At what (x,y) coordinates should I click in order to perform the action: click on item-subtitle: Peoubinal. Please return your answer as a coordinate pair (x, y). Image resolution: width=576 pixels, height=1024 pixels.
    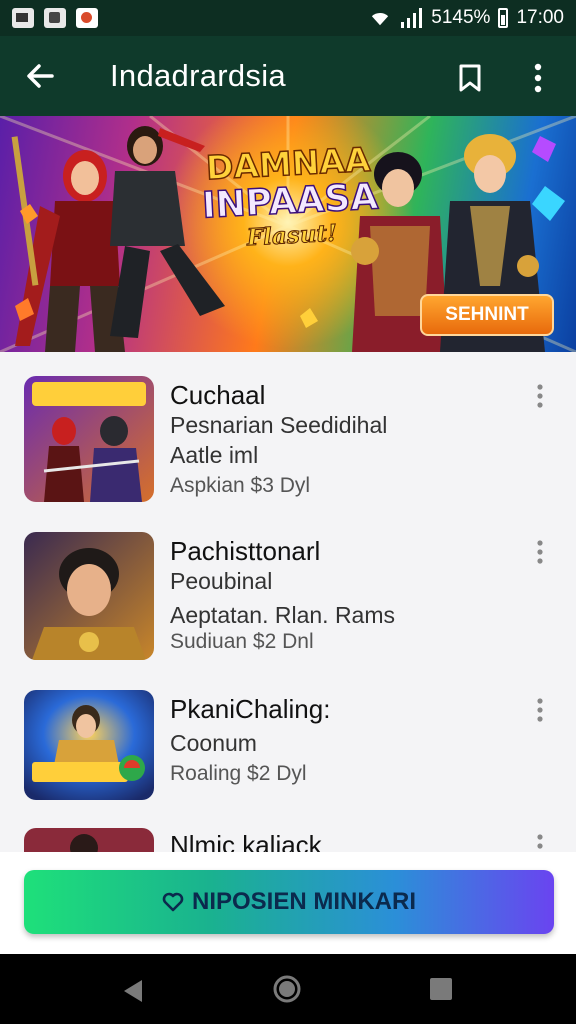
    Looking at the image, I should click on (221, 581).